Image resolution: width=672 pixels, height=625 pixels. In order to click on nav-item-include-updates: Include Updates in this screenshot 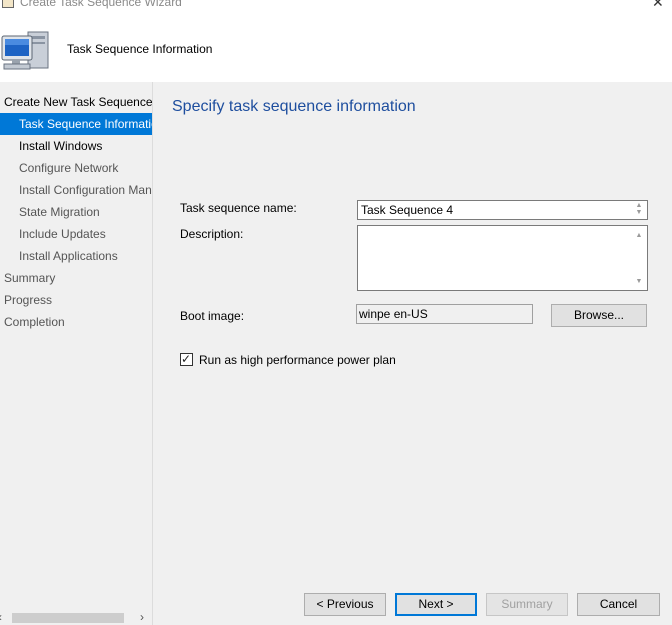, I will do `click(76, 234)`.